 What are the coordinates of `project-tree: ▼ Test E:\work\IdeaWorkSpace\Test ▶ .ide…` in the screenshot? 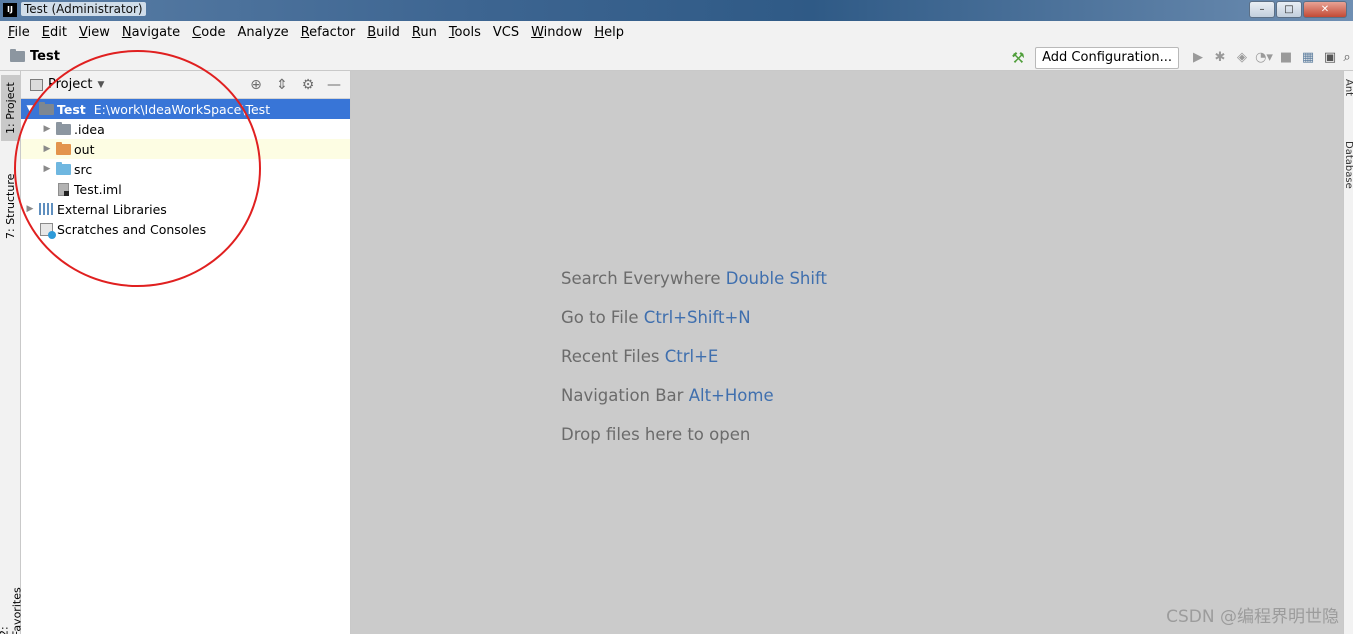 It's located at (185, 169).